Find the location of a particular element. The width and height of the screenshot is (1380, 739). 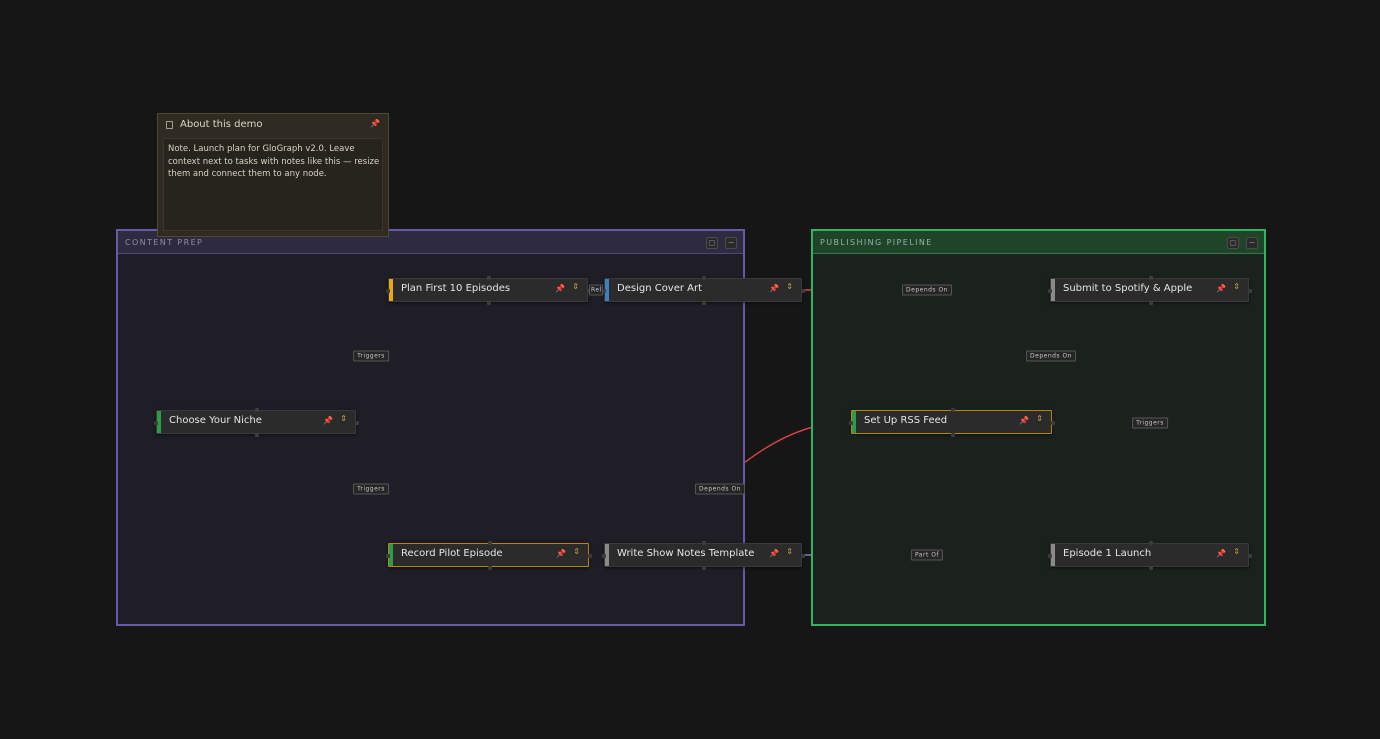

node-submit-to-spotify-apple: Submit to Spotify & Apple 📌 ⇕ is located at coordinates (1150, 290).